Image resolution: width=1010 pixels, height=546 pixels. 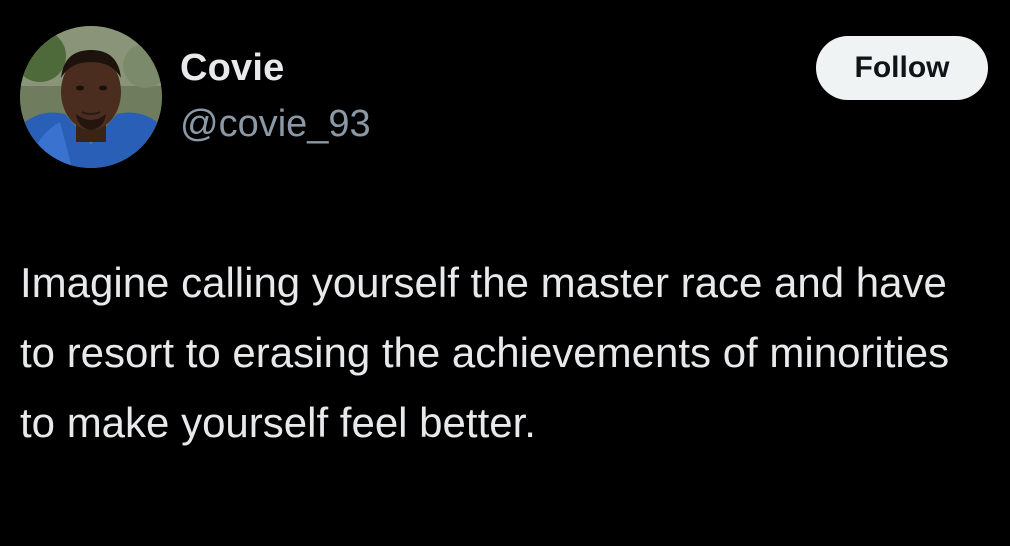 What do you see at coordinates (275, 96) in the screenshot?
I see `user-info: Covie @covie_93` at bounding box center [275, 96].